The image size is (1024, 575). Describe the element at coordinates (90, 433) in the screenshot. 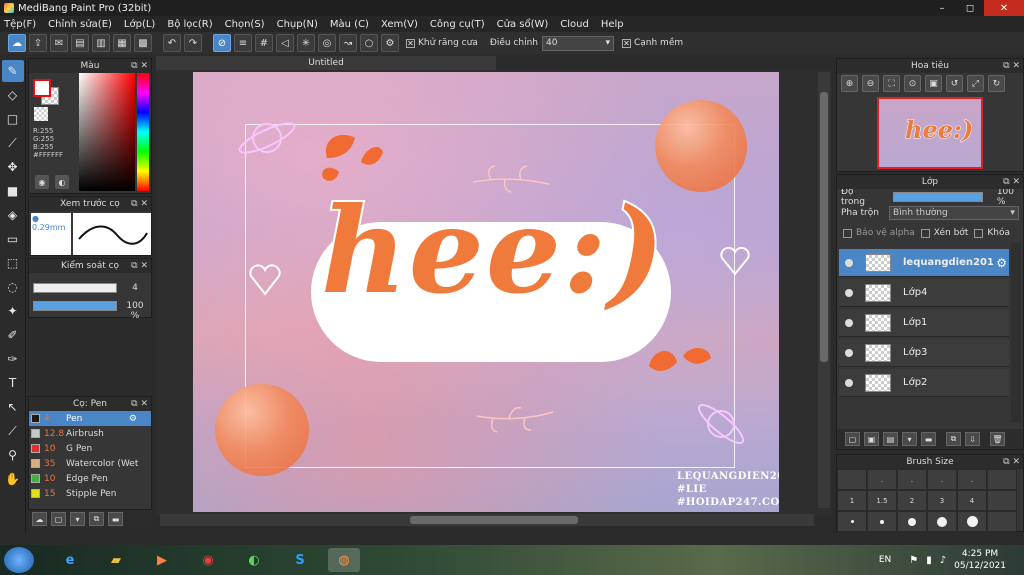

I see `brush-item: 12.8 Airbrush` at that location.